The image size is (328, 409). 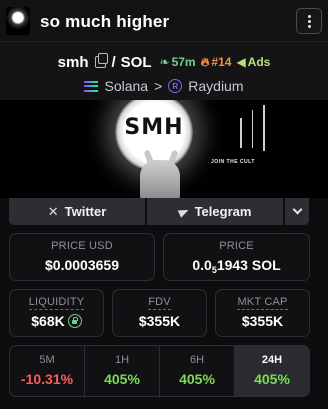 I want to click on timeframe-changes: 5M -10.31% 1H 405% 6H 405% 24H 405%, so click(x=159, y=371).